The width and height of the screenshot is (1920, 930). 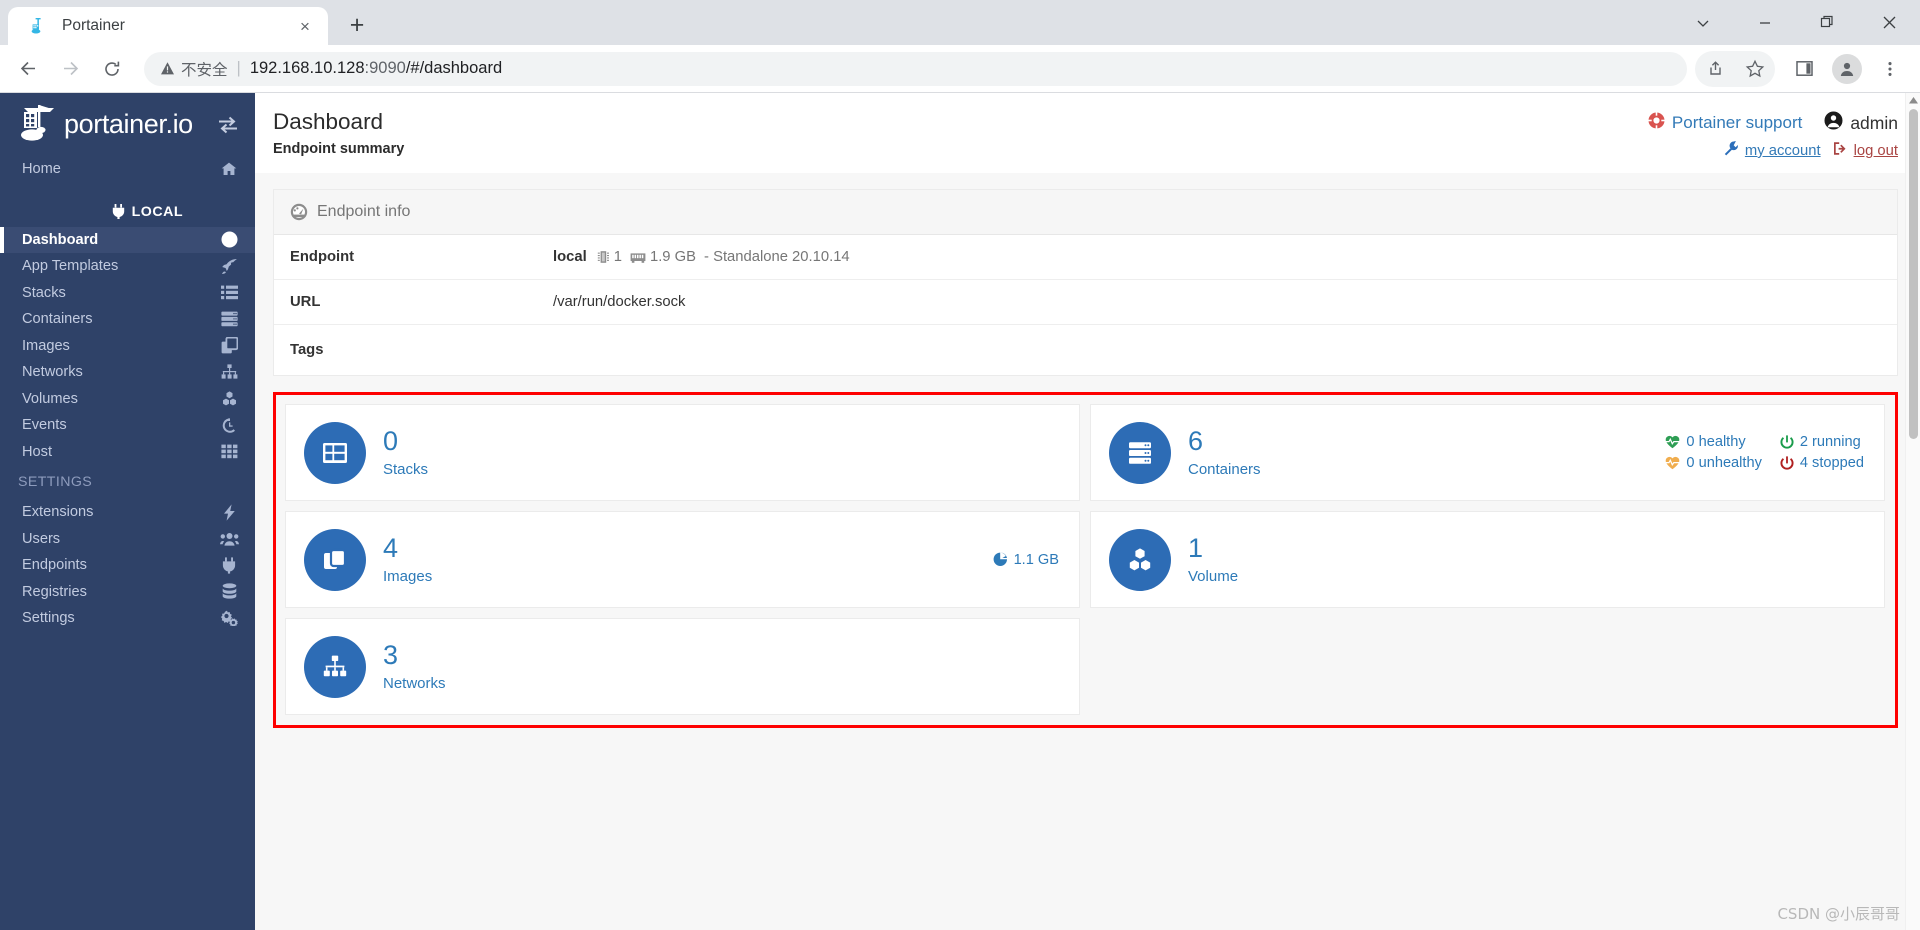 I want to click on omnibox-url: 192.168.10.128:9090/#/dashboard, so click(x=376, y=68).